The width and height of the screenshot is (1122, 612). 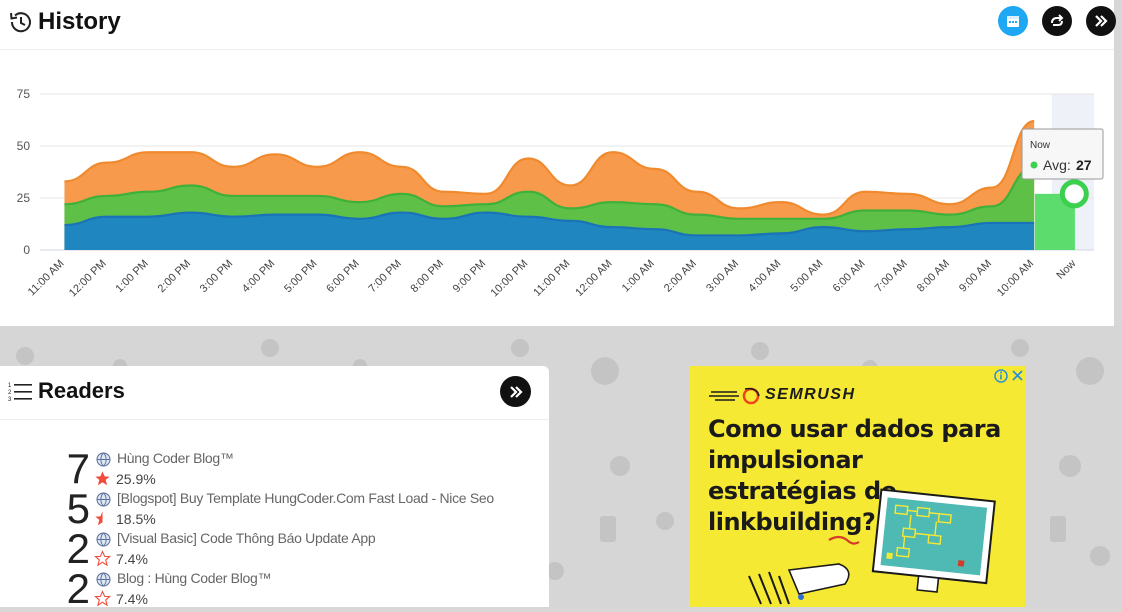 I want to click on reader-count: 7, so click(x=78, y=468).